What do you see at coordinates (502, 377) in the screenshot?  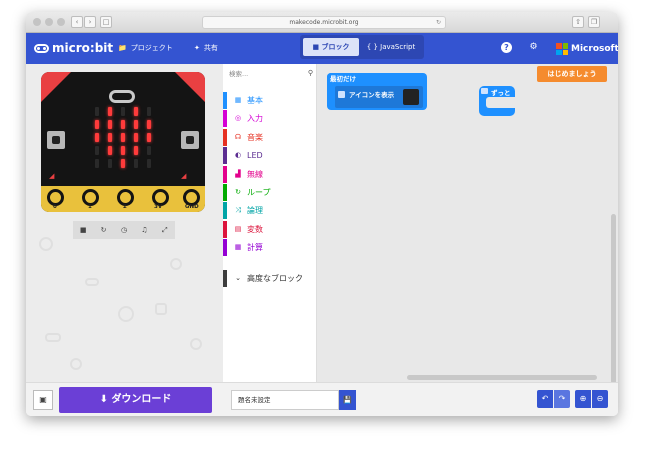 I see `horizontal-scrollbar` at bounding box center [502, 377].